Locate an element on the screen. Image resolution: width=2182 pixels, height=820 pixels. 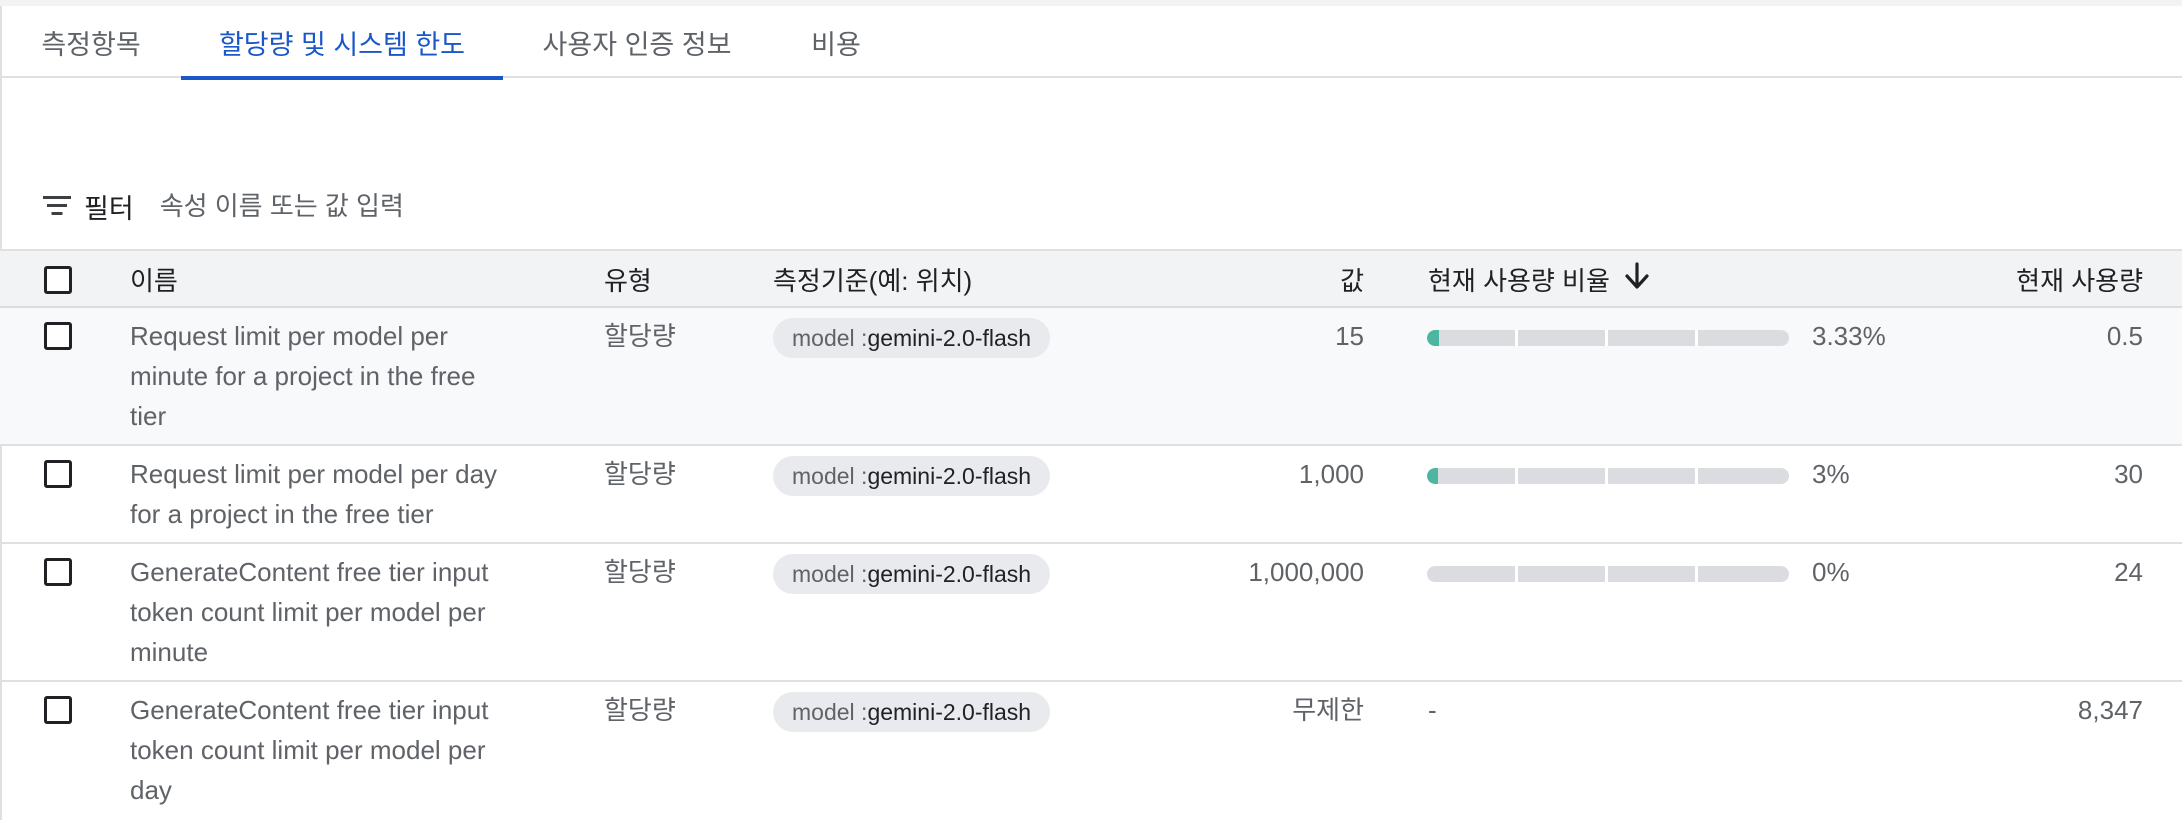
select-all-checkbox is located at coordinates (58, 280).